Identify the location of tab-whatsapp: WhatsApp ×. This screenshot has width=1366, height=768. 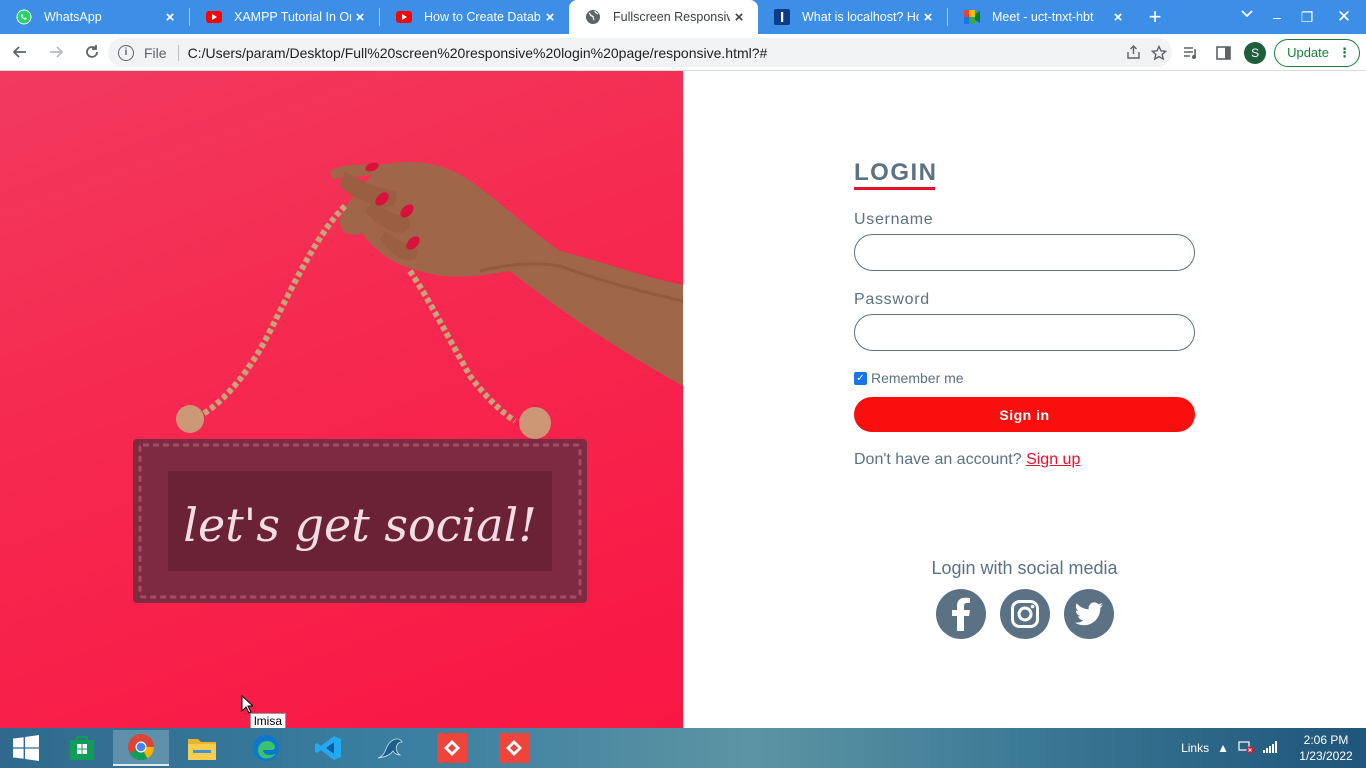
(94, 17).